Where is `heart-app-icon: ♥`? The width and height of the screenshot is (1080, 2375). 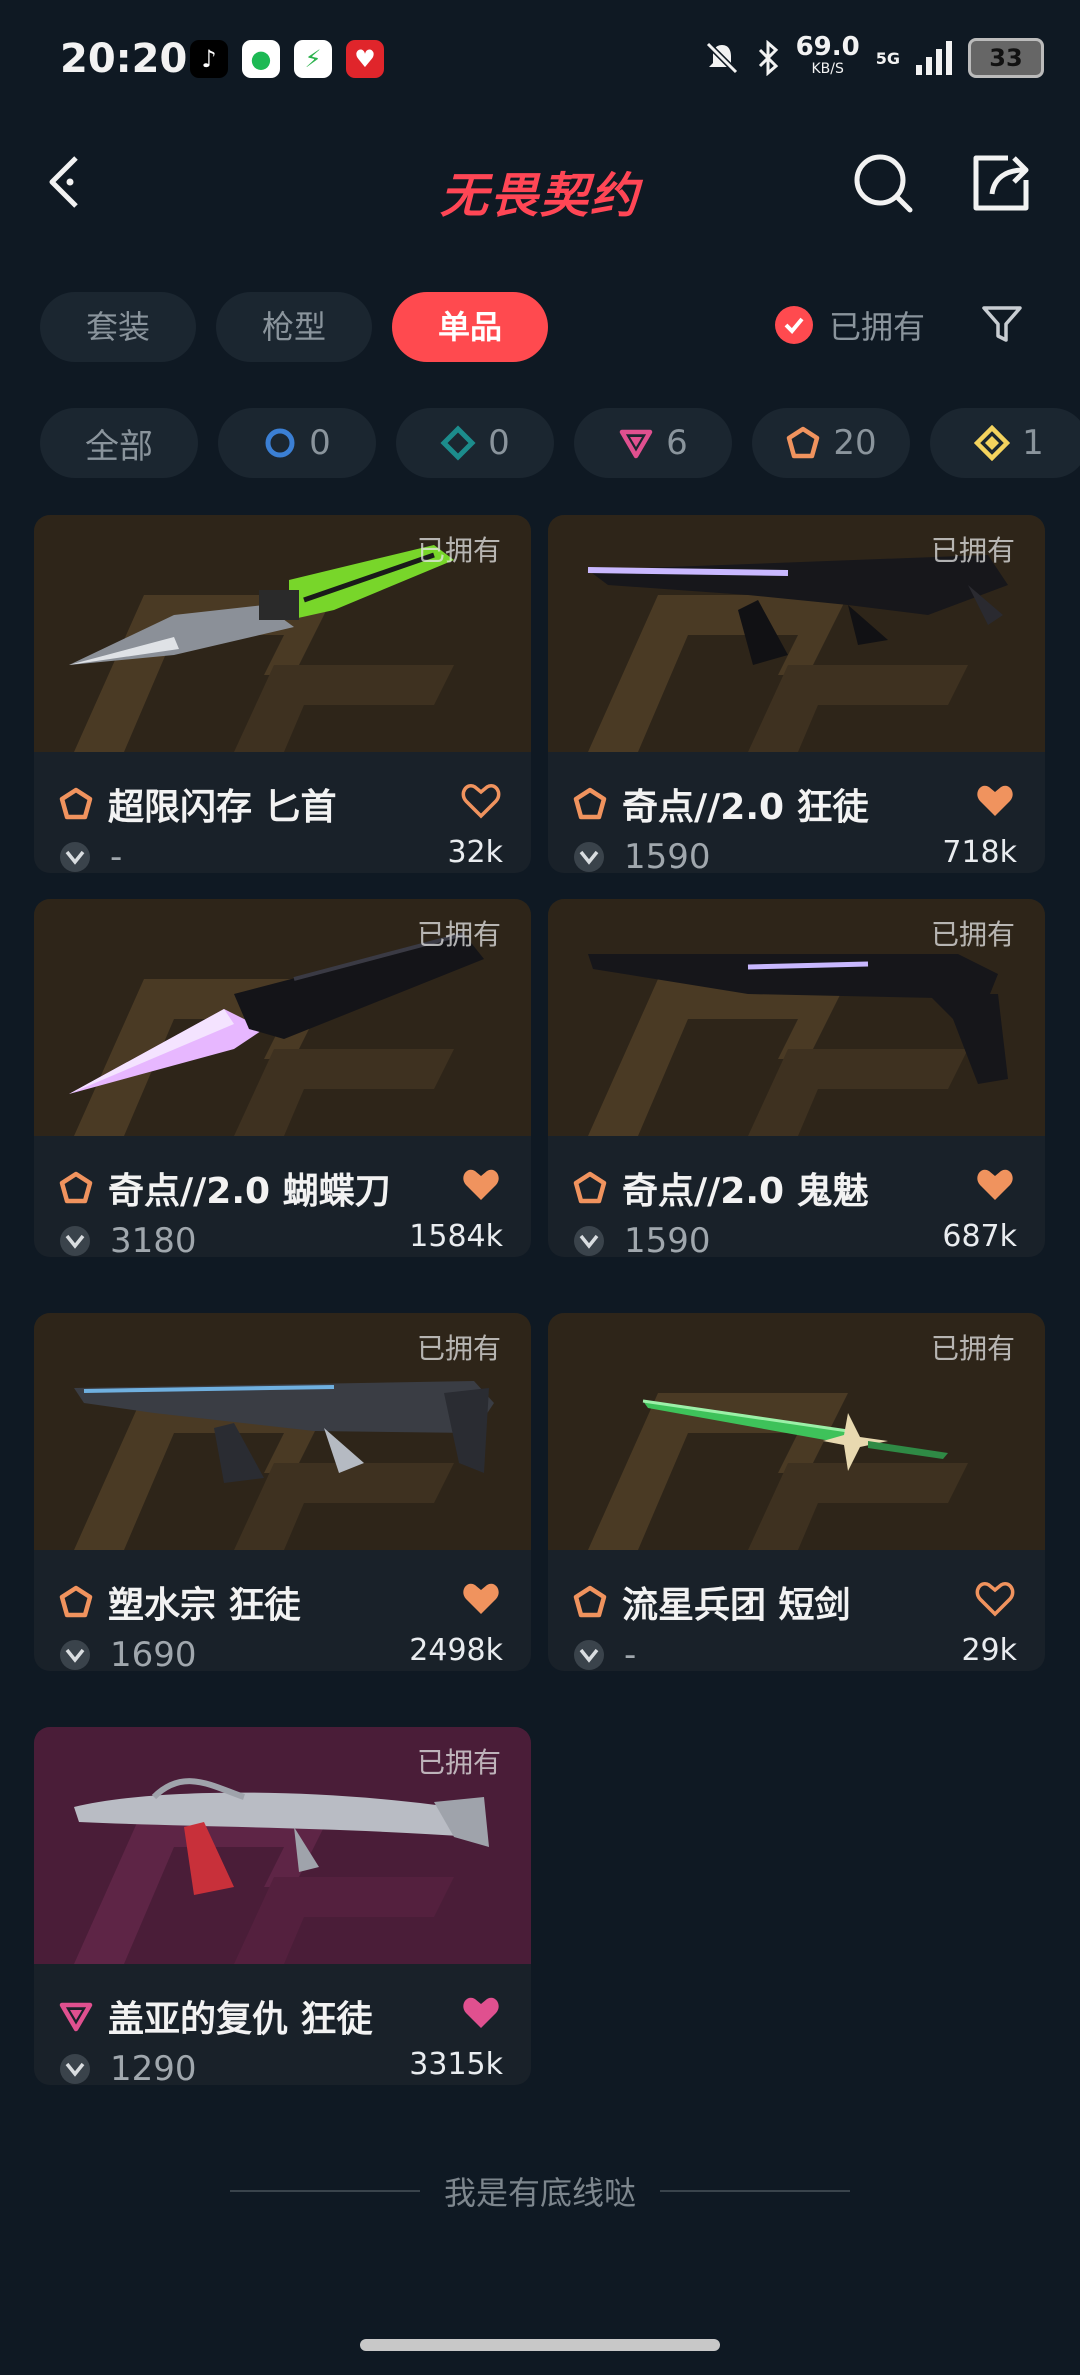 heart-app-icon: ♥ is located at coordinates (365, 59).